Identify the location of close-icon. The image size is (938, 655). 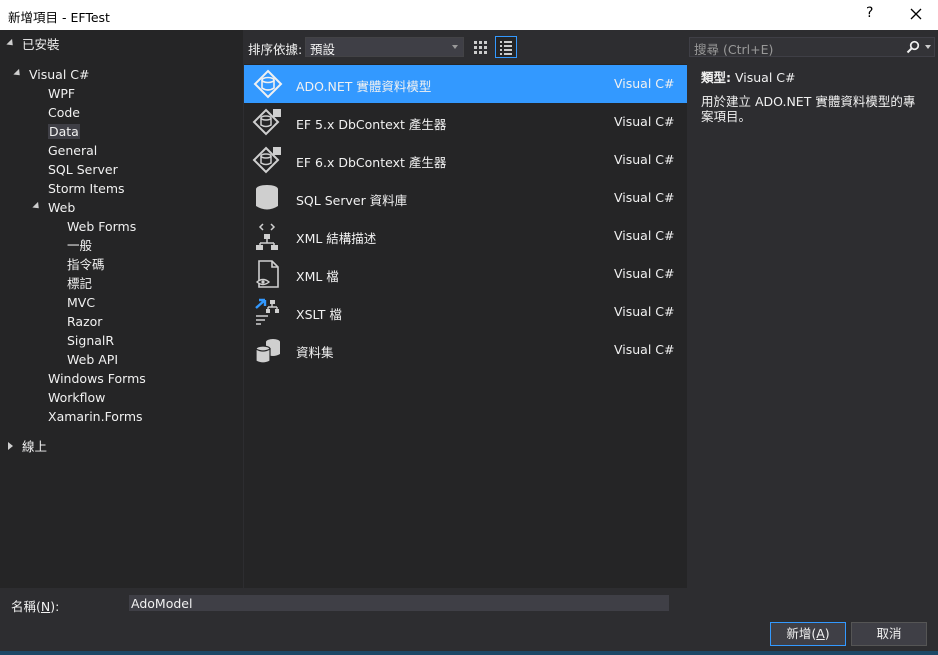
(916, 14).